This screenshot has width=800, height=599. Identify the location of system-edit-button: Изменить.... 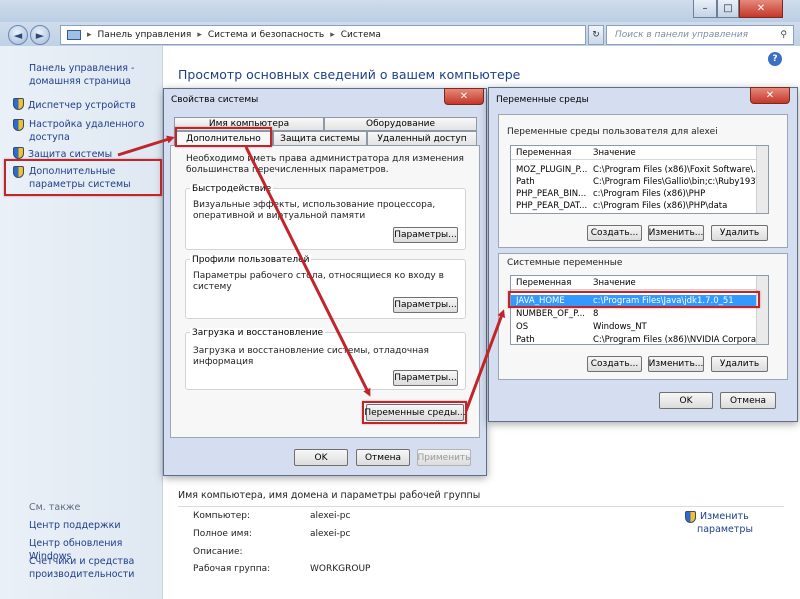
(676, 364).